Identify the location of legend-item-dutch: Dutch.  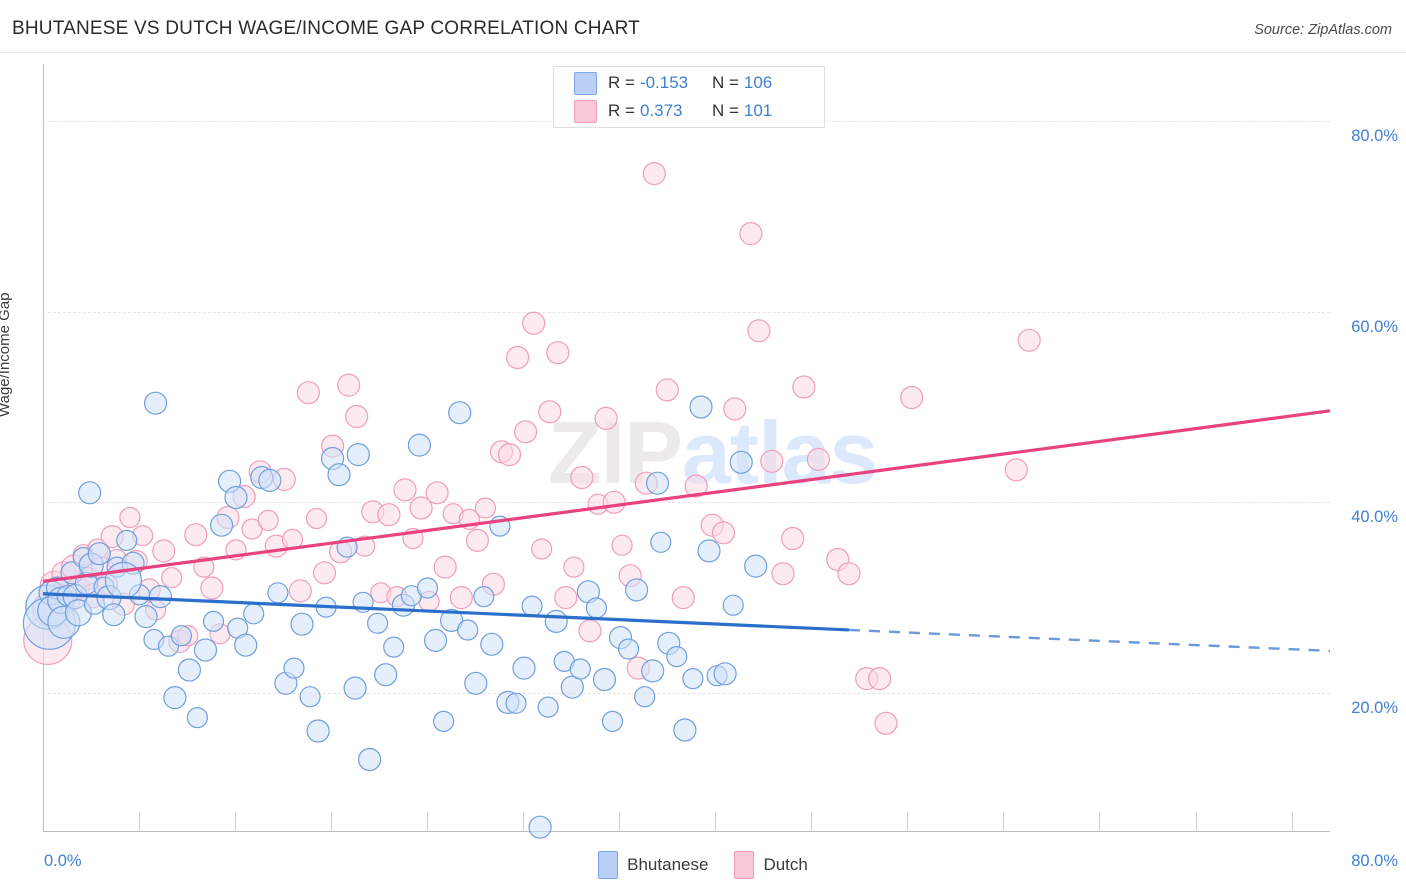
(771, 865).